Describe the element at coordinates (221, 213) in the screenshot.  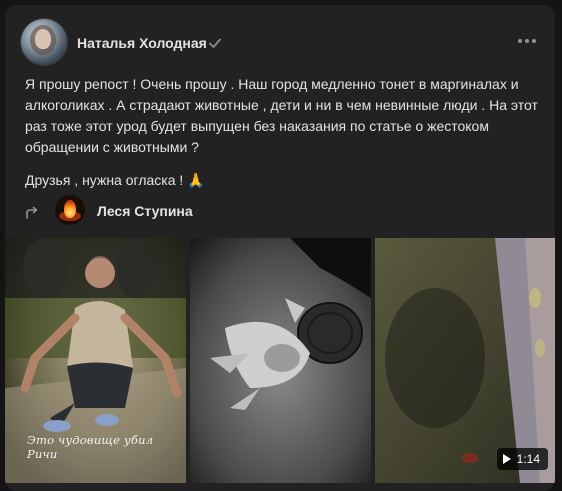
I see `repost-source: Леся Ступина` at that location.